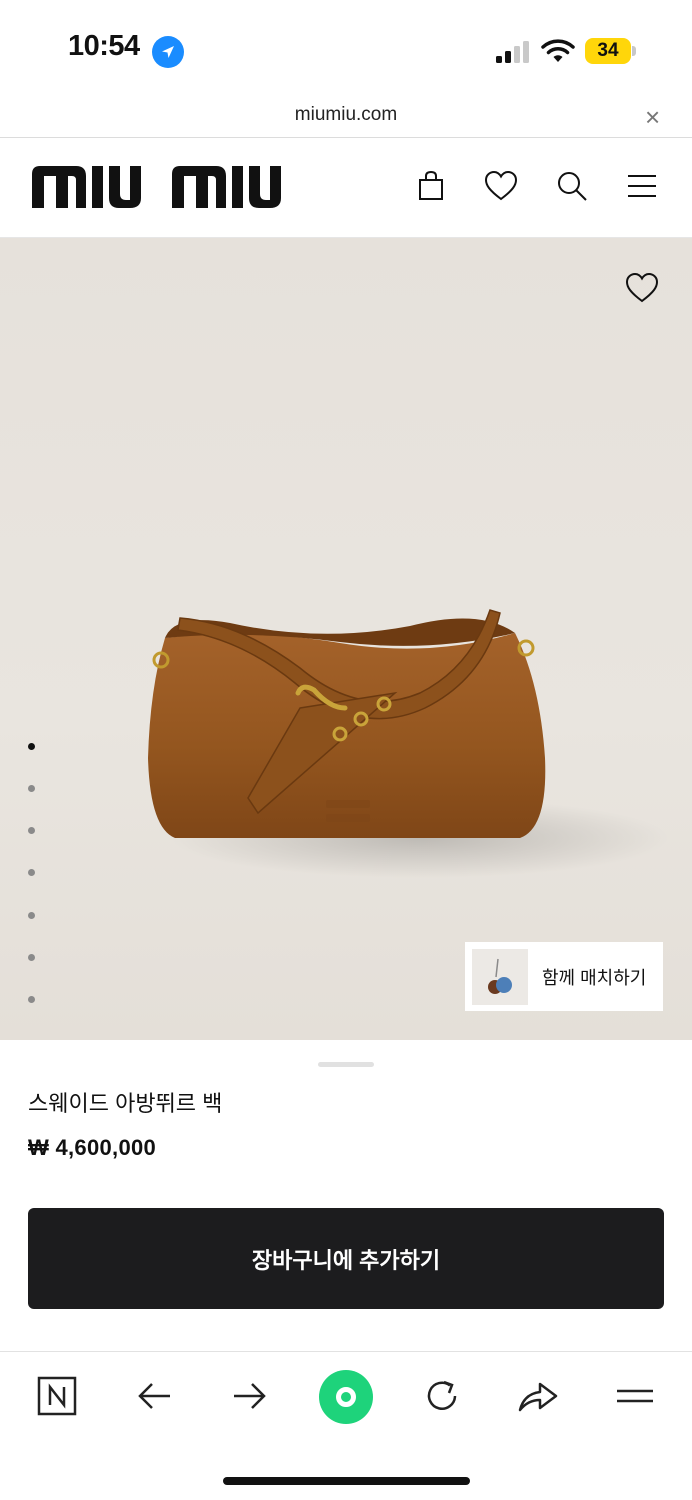 The width and height of the screenshot is (692, 1500). I want to click on search-icon, so click(572, 186).